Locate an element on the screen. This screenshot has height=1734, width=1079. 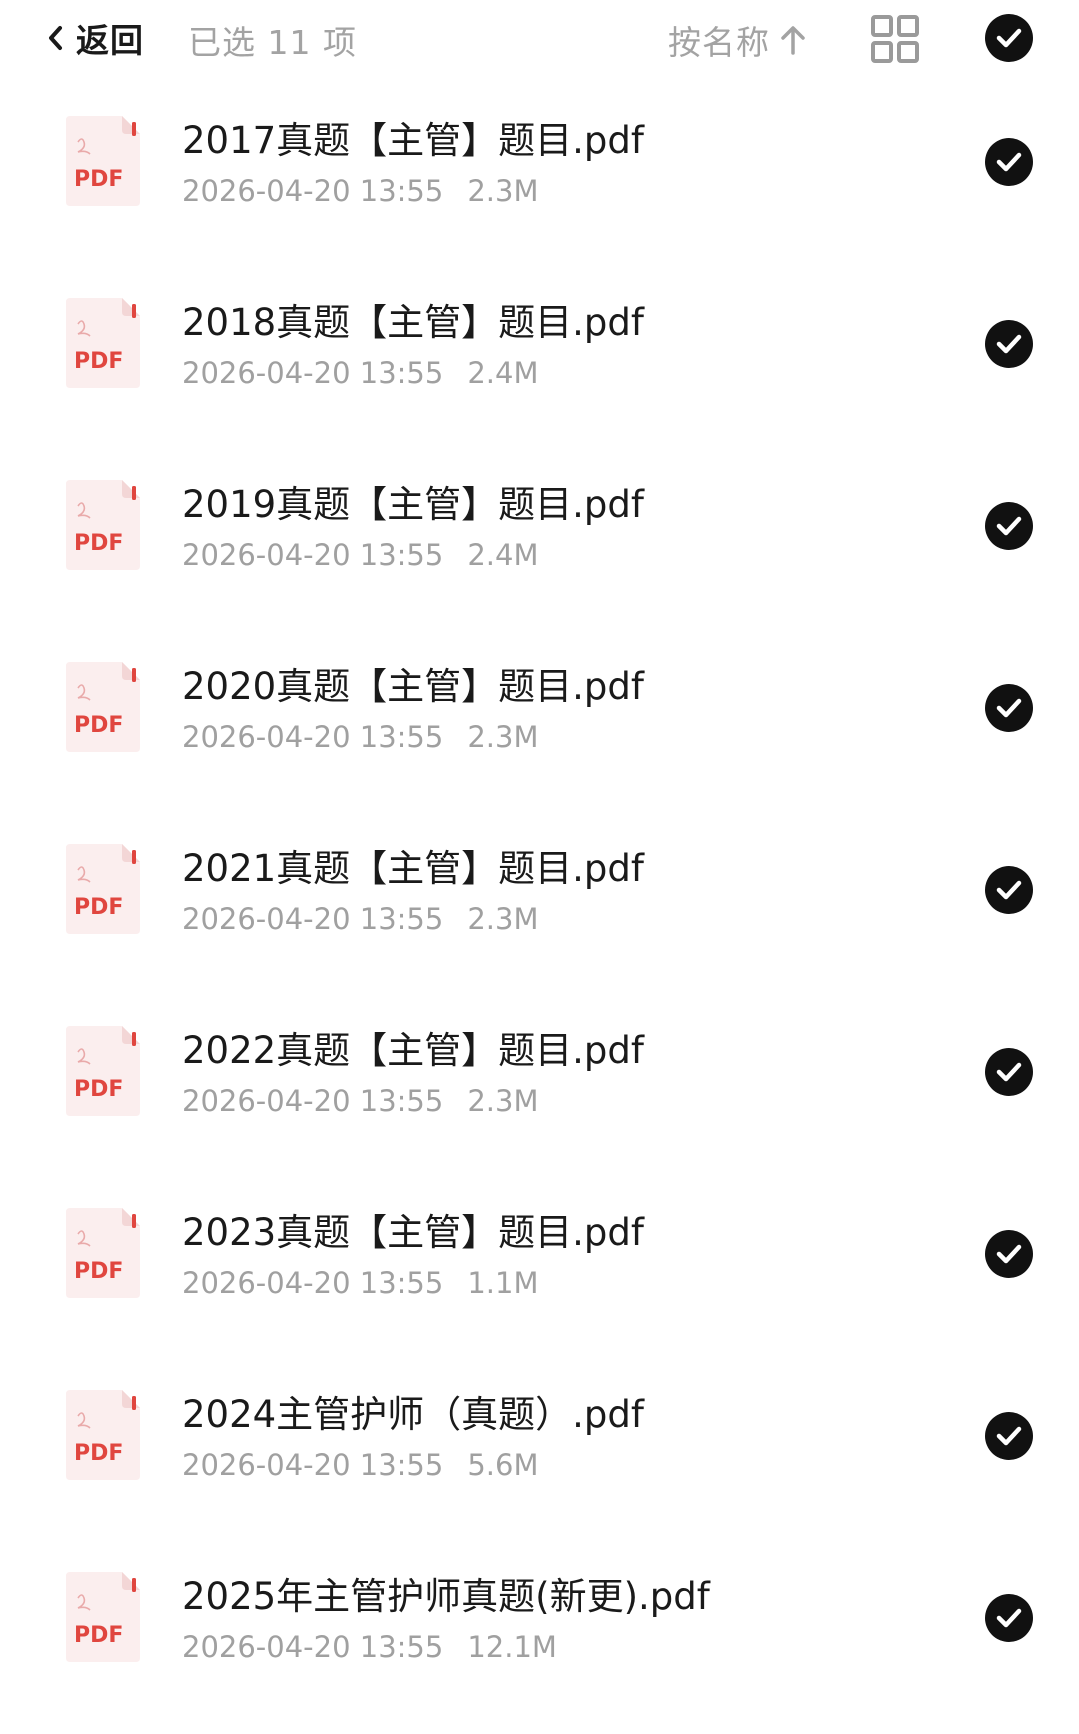
file-size: 5.6M is located at coordinates (503, 1465).